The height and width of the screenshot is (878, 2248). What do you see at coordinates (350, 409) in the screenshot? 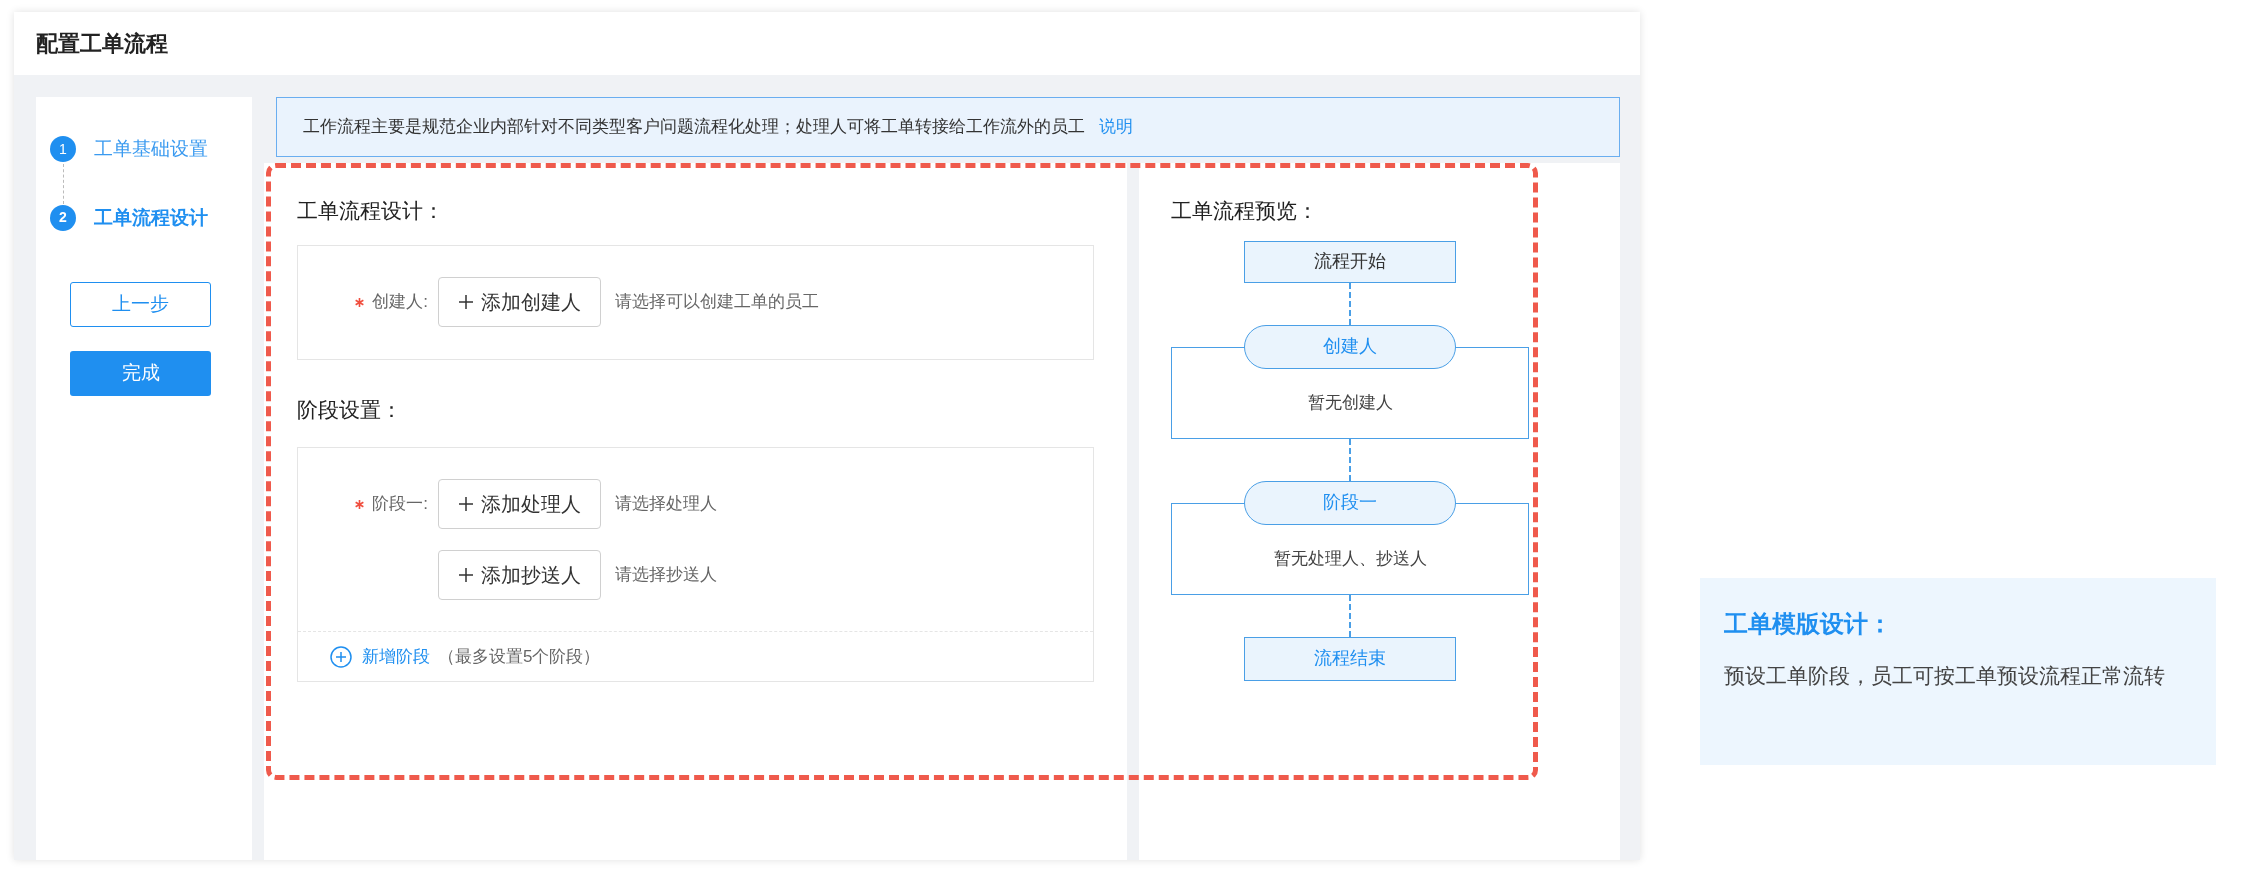
I see `section-title: 阶段设置：` at bounding box center [350, 409].